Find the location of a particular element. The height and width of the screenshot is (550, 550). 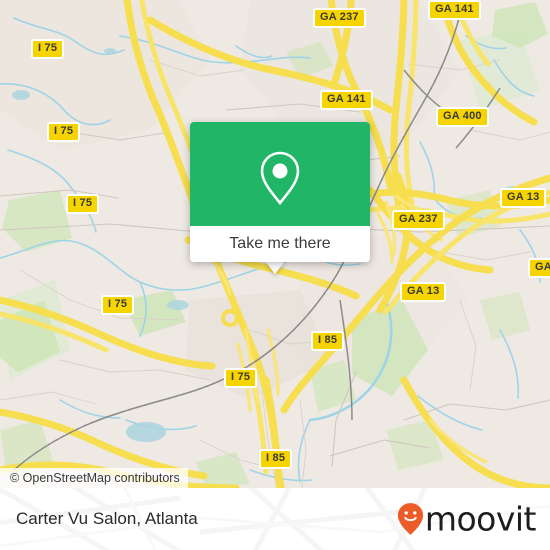

osm-attribution: © OpenStreetMap contributors is located at coordinates (94, 478).